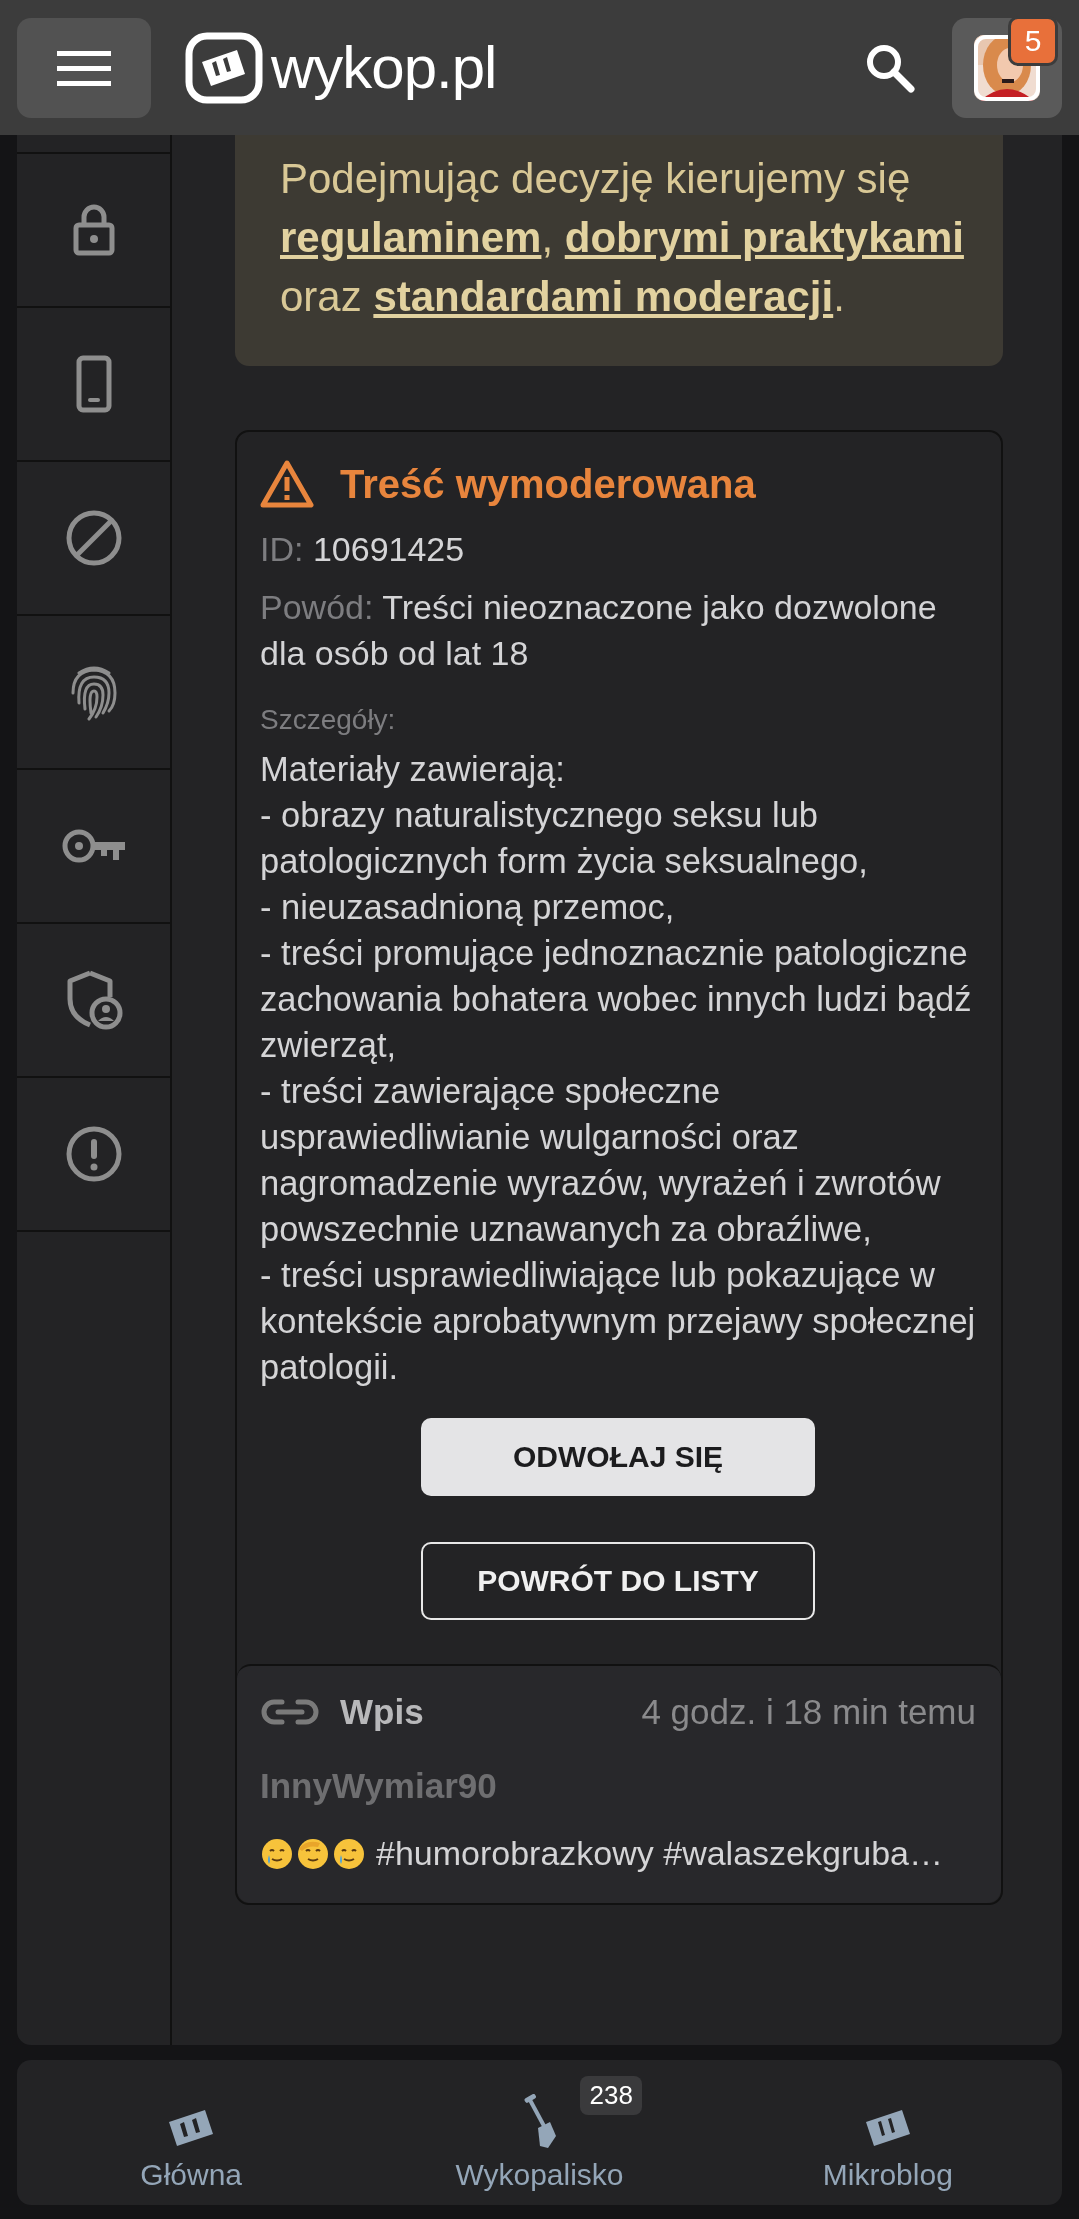  I want to click on details-text: - treści zawierające społeczne usprawiedliwianie wulgarności oraz nagromadzenie wyrazów, wyrażeń i zwrotów powszechnie uznawanych za obraźliwe,, so click(601, 1160).